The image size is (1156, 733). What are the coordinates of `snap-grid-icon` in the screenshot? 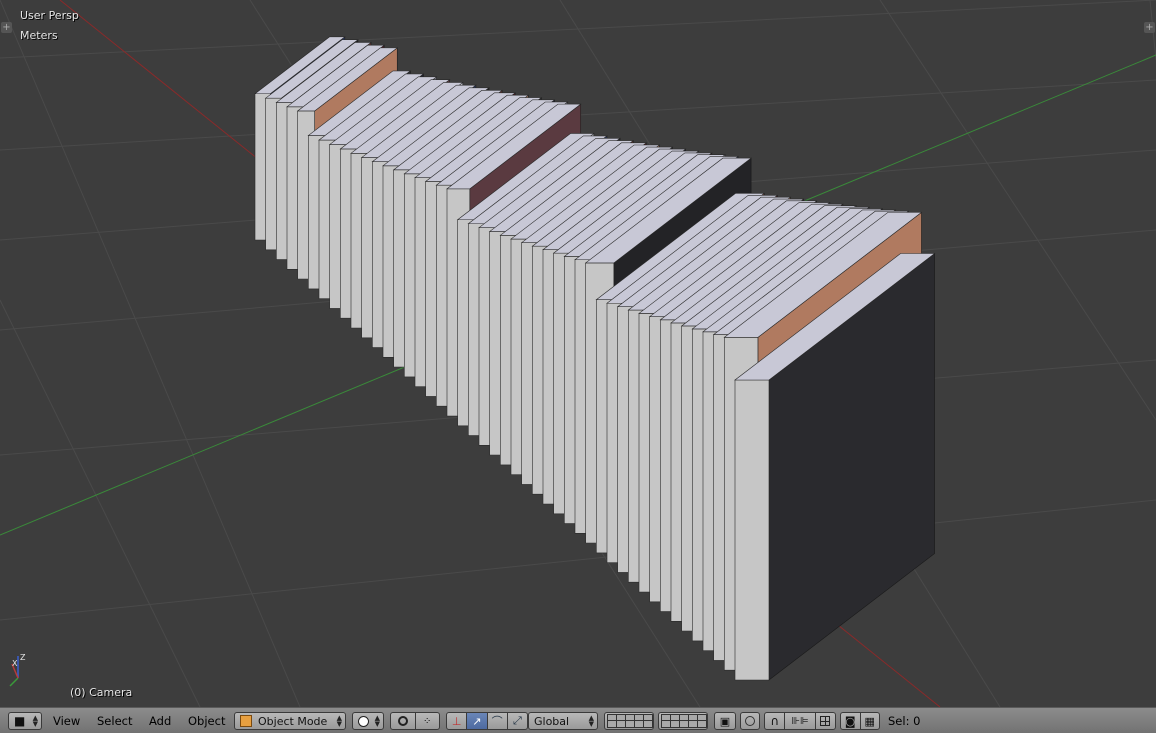 It's located at (825, 721).